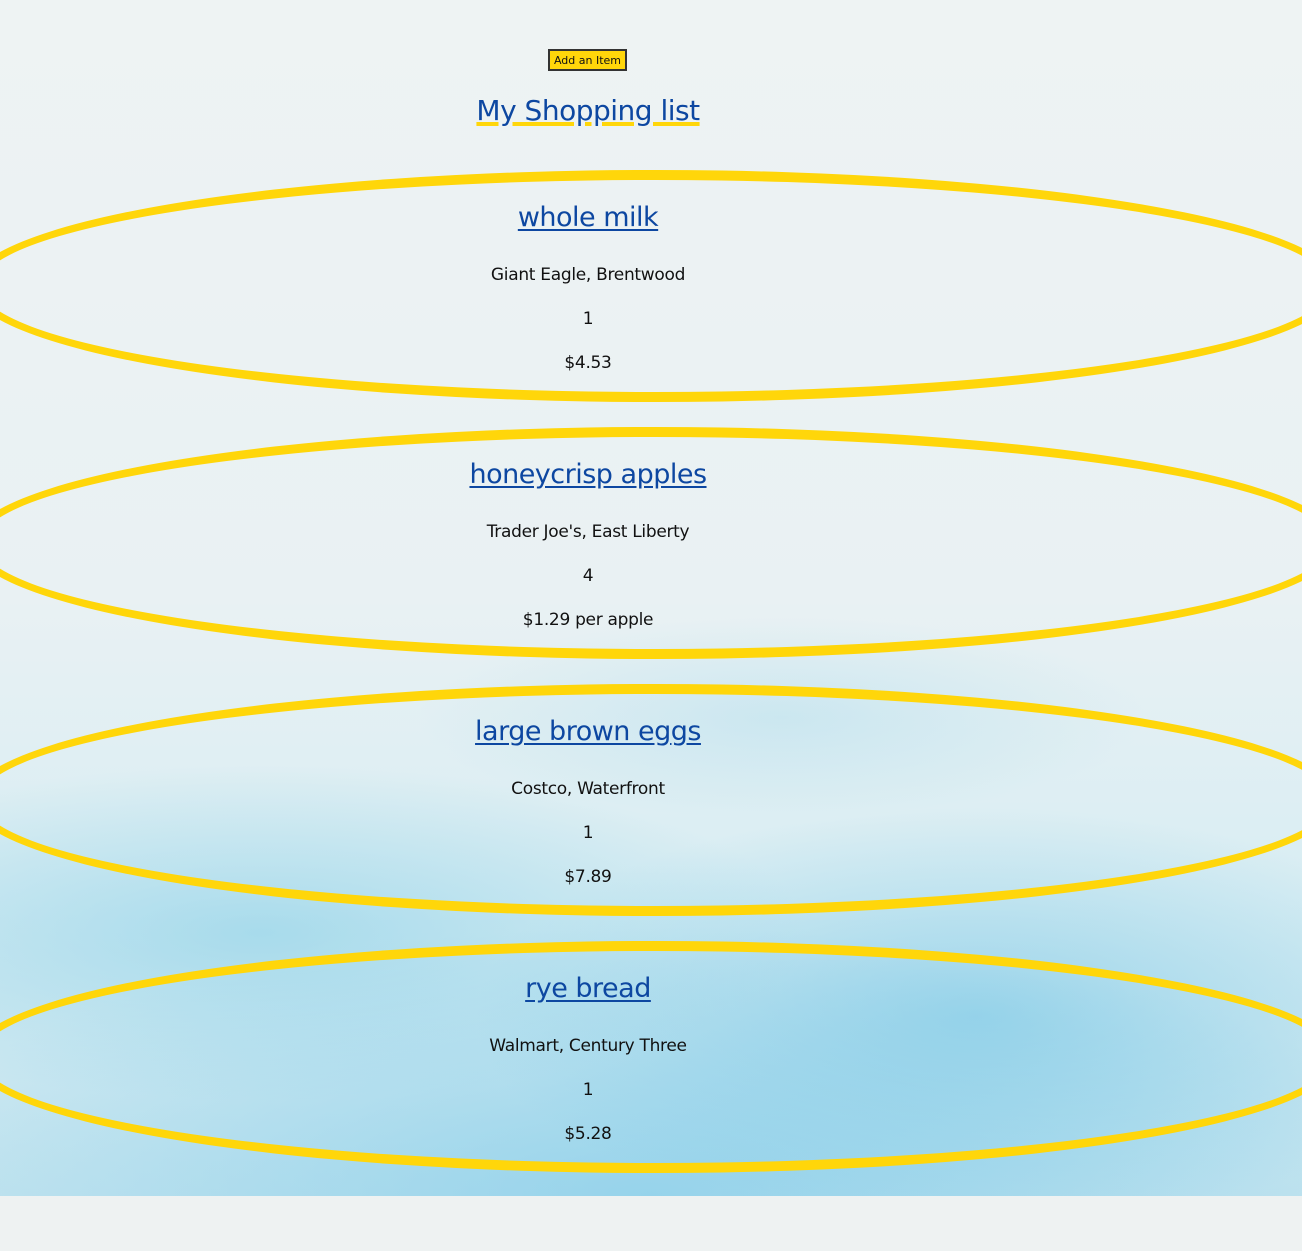 Image resolution: width=1302 pixels, height=1251 pixels. Describe the element at coordinates (588, 877) in the screenshot. I see `item-price: $7.89` at that location.